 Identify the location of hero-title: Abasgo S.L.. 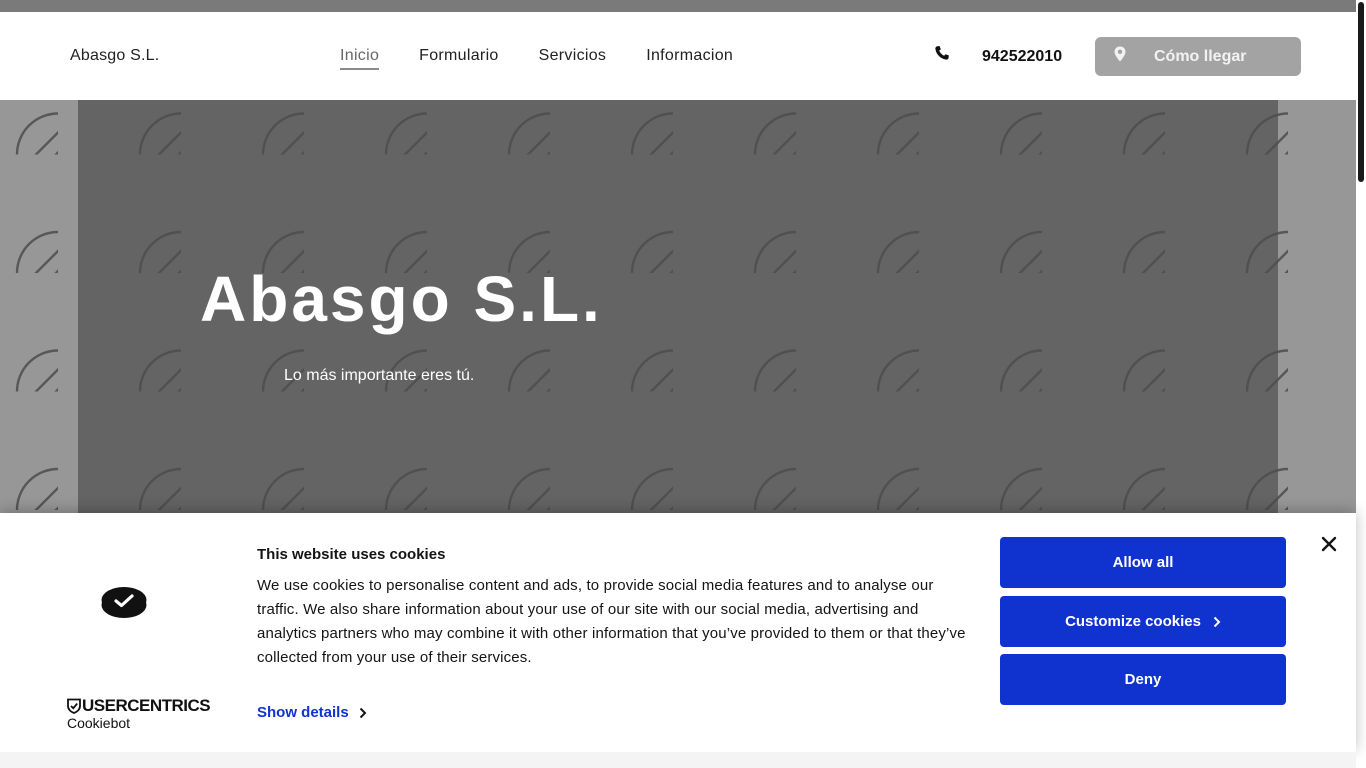
(401, 299).